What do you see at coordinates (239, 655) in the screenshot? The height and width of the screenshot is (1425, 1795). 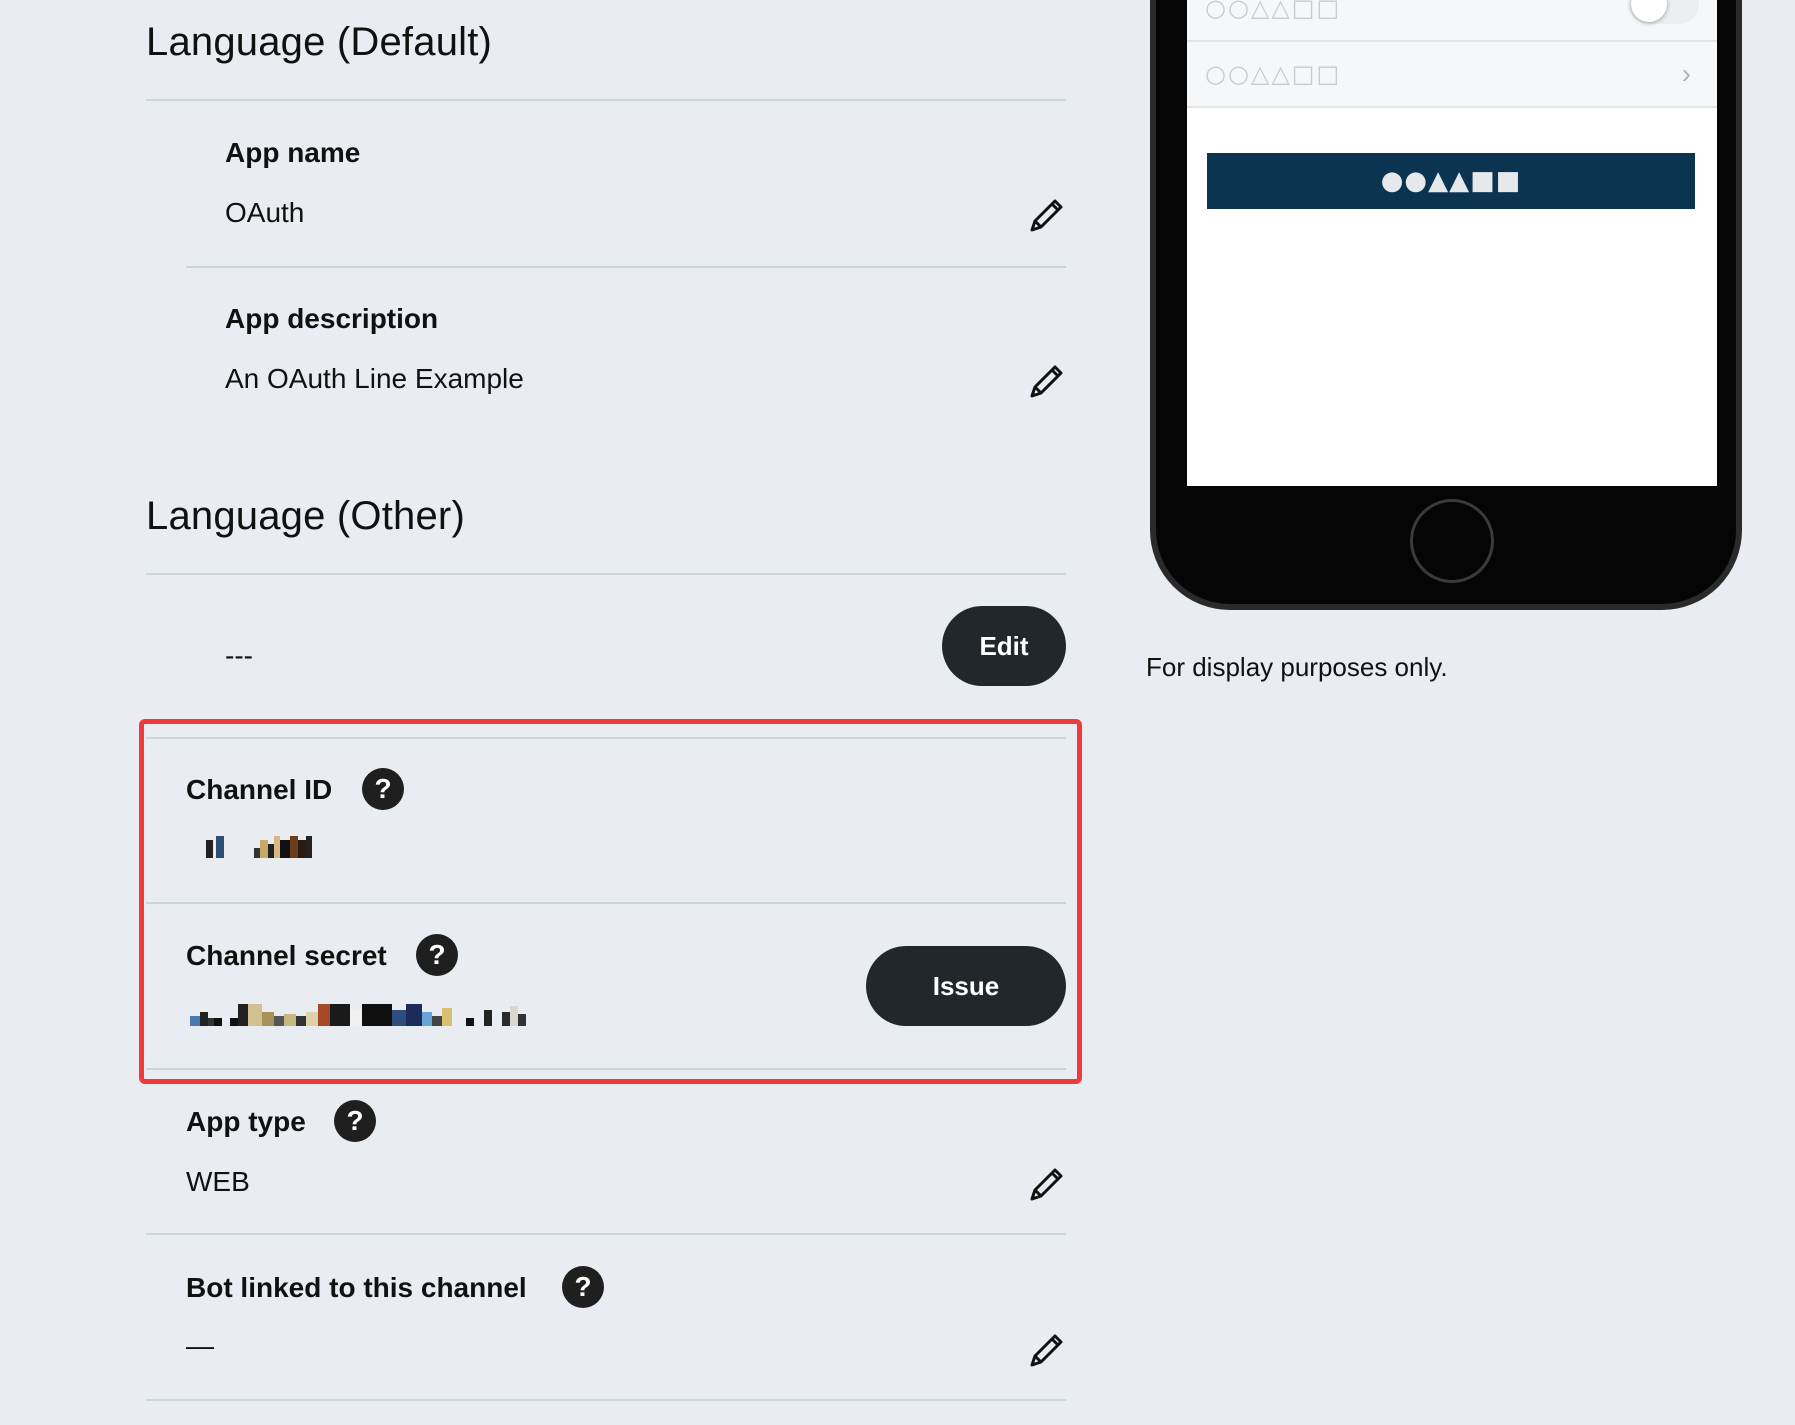 I see `language-other-value: ---` at bounding box center [239, 655].